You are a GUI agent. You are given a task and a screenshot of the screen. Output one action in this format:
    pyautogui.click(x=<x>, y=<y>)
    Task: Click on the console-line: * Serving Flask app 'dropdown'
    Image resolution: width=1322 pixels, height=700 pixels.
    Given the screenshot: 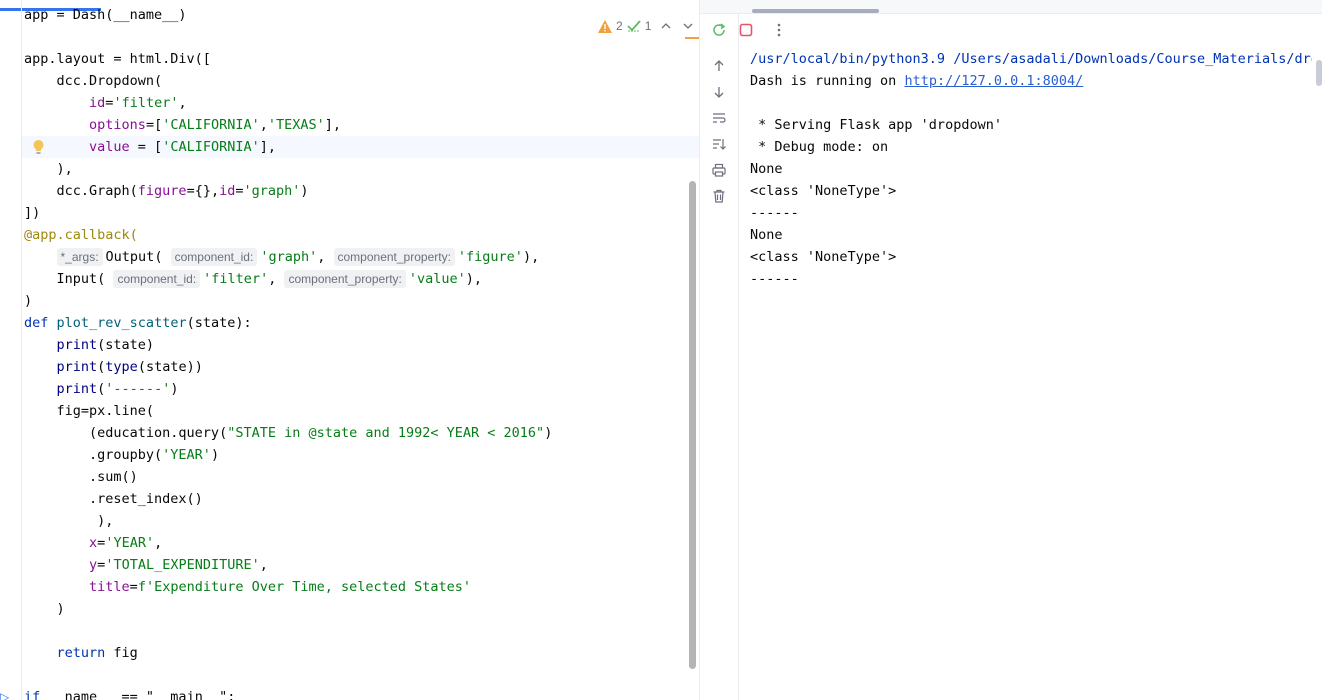 What is the action you would take?
    pyautogui.click(x=876, y=125)
    